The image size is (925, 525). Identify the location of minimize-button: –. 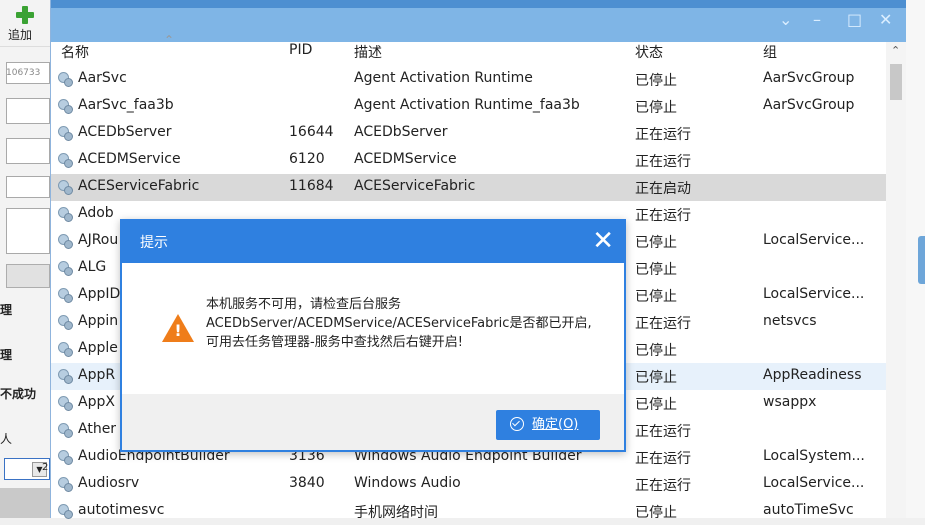
(817, 20).